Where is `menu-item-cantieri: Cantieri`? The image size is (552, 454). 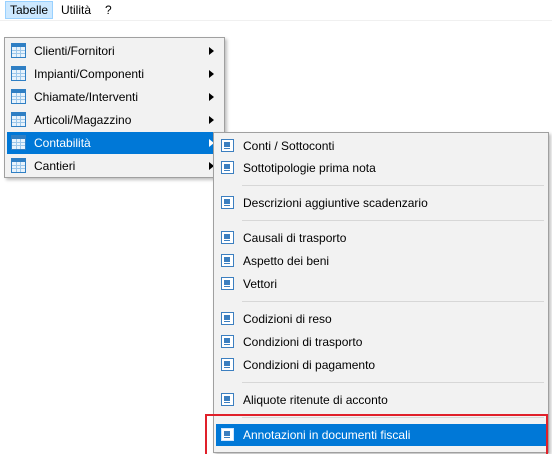
menu-item-cantieri: Cantieri is located at coordinates (114, 166).